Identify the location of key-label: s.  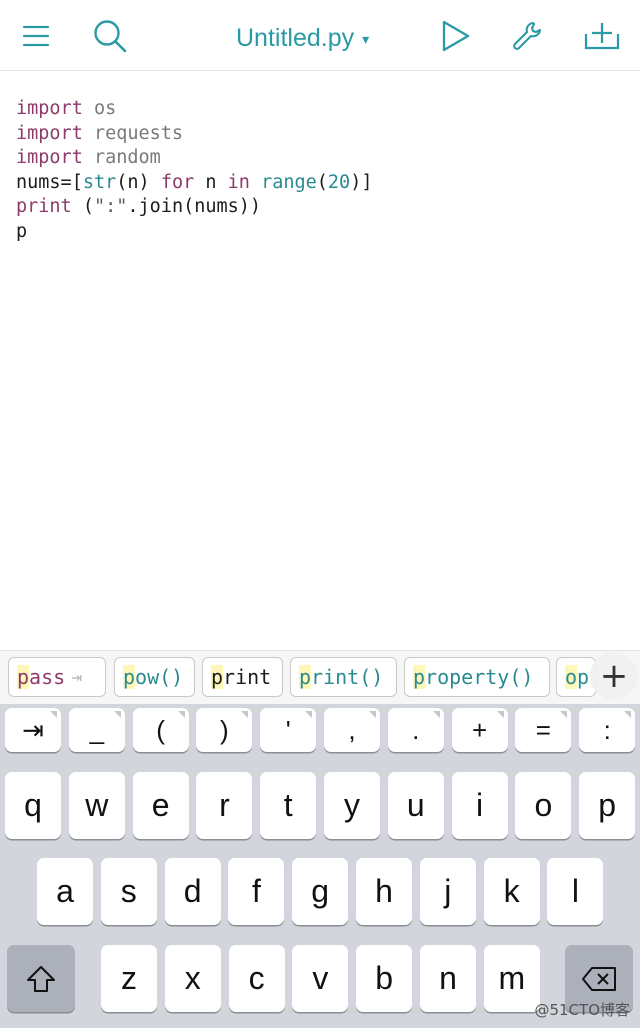
(128, 891).